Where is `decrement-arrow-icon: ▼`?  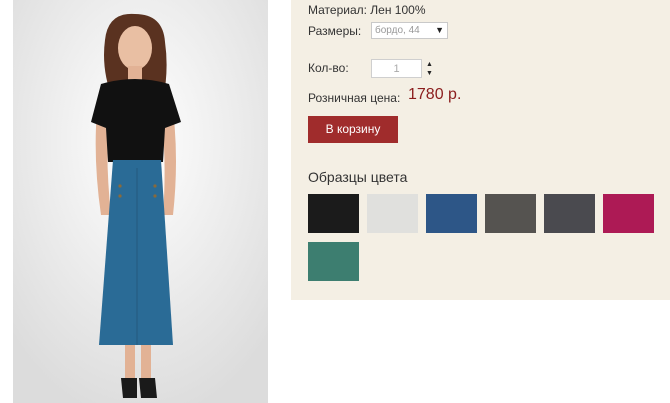 decrement-arrow-icon: ▼ is located at coordinates (429, 73).